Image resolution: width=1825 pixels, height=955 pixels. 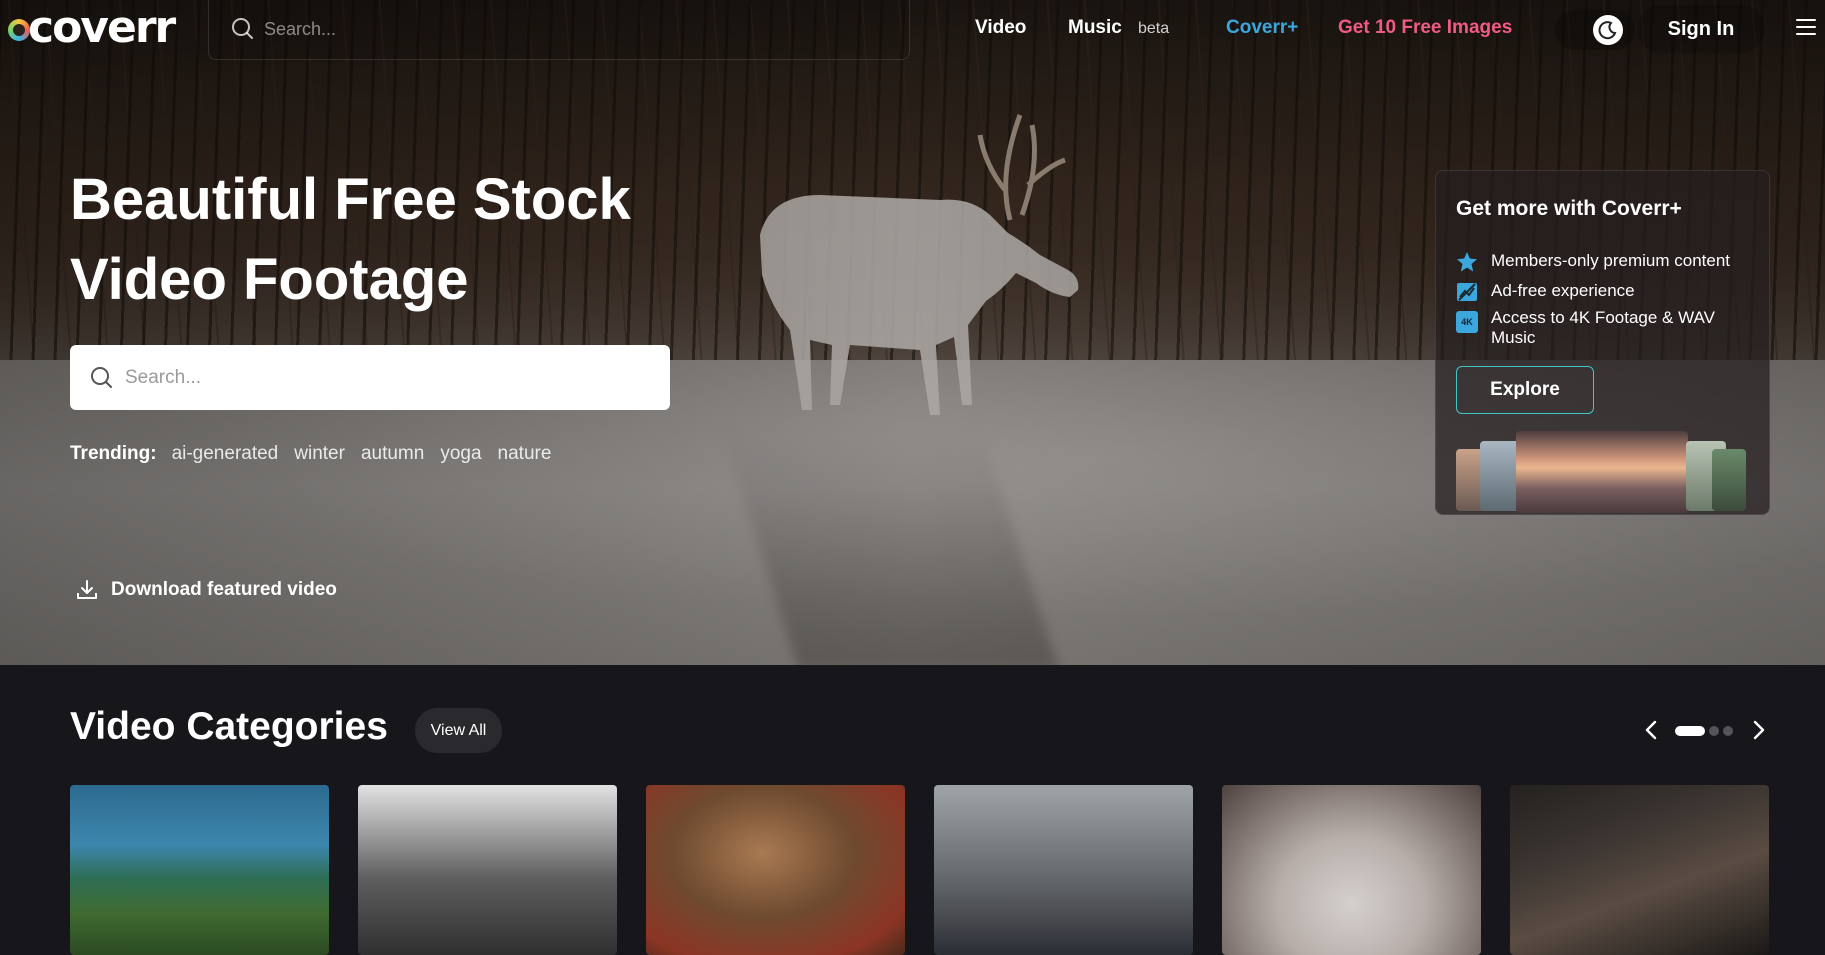 I want to click on trending-tag-yoga: yoga, so click(x=460, y=454).